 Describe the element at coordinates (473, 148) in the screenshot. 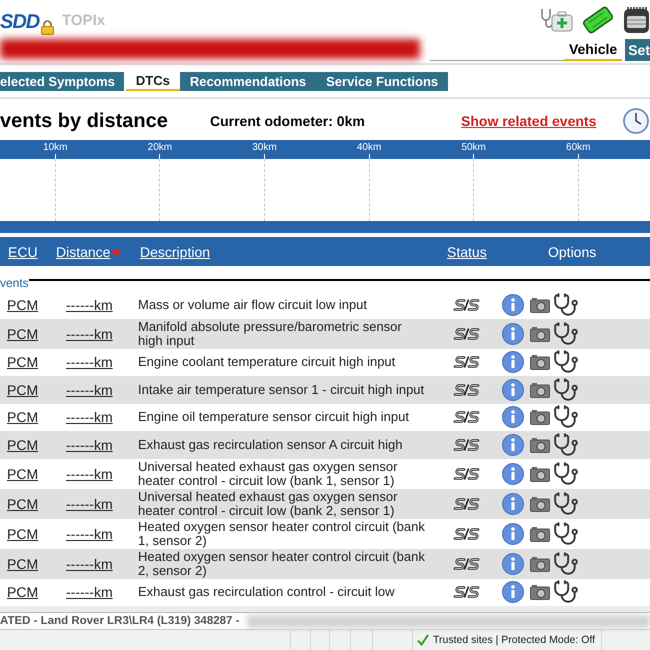

I see `scale-label: 50km` at that location.